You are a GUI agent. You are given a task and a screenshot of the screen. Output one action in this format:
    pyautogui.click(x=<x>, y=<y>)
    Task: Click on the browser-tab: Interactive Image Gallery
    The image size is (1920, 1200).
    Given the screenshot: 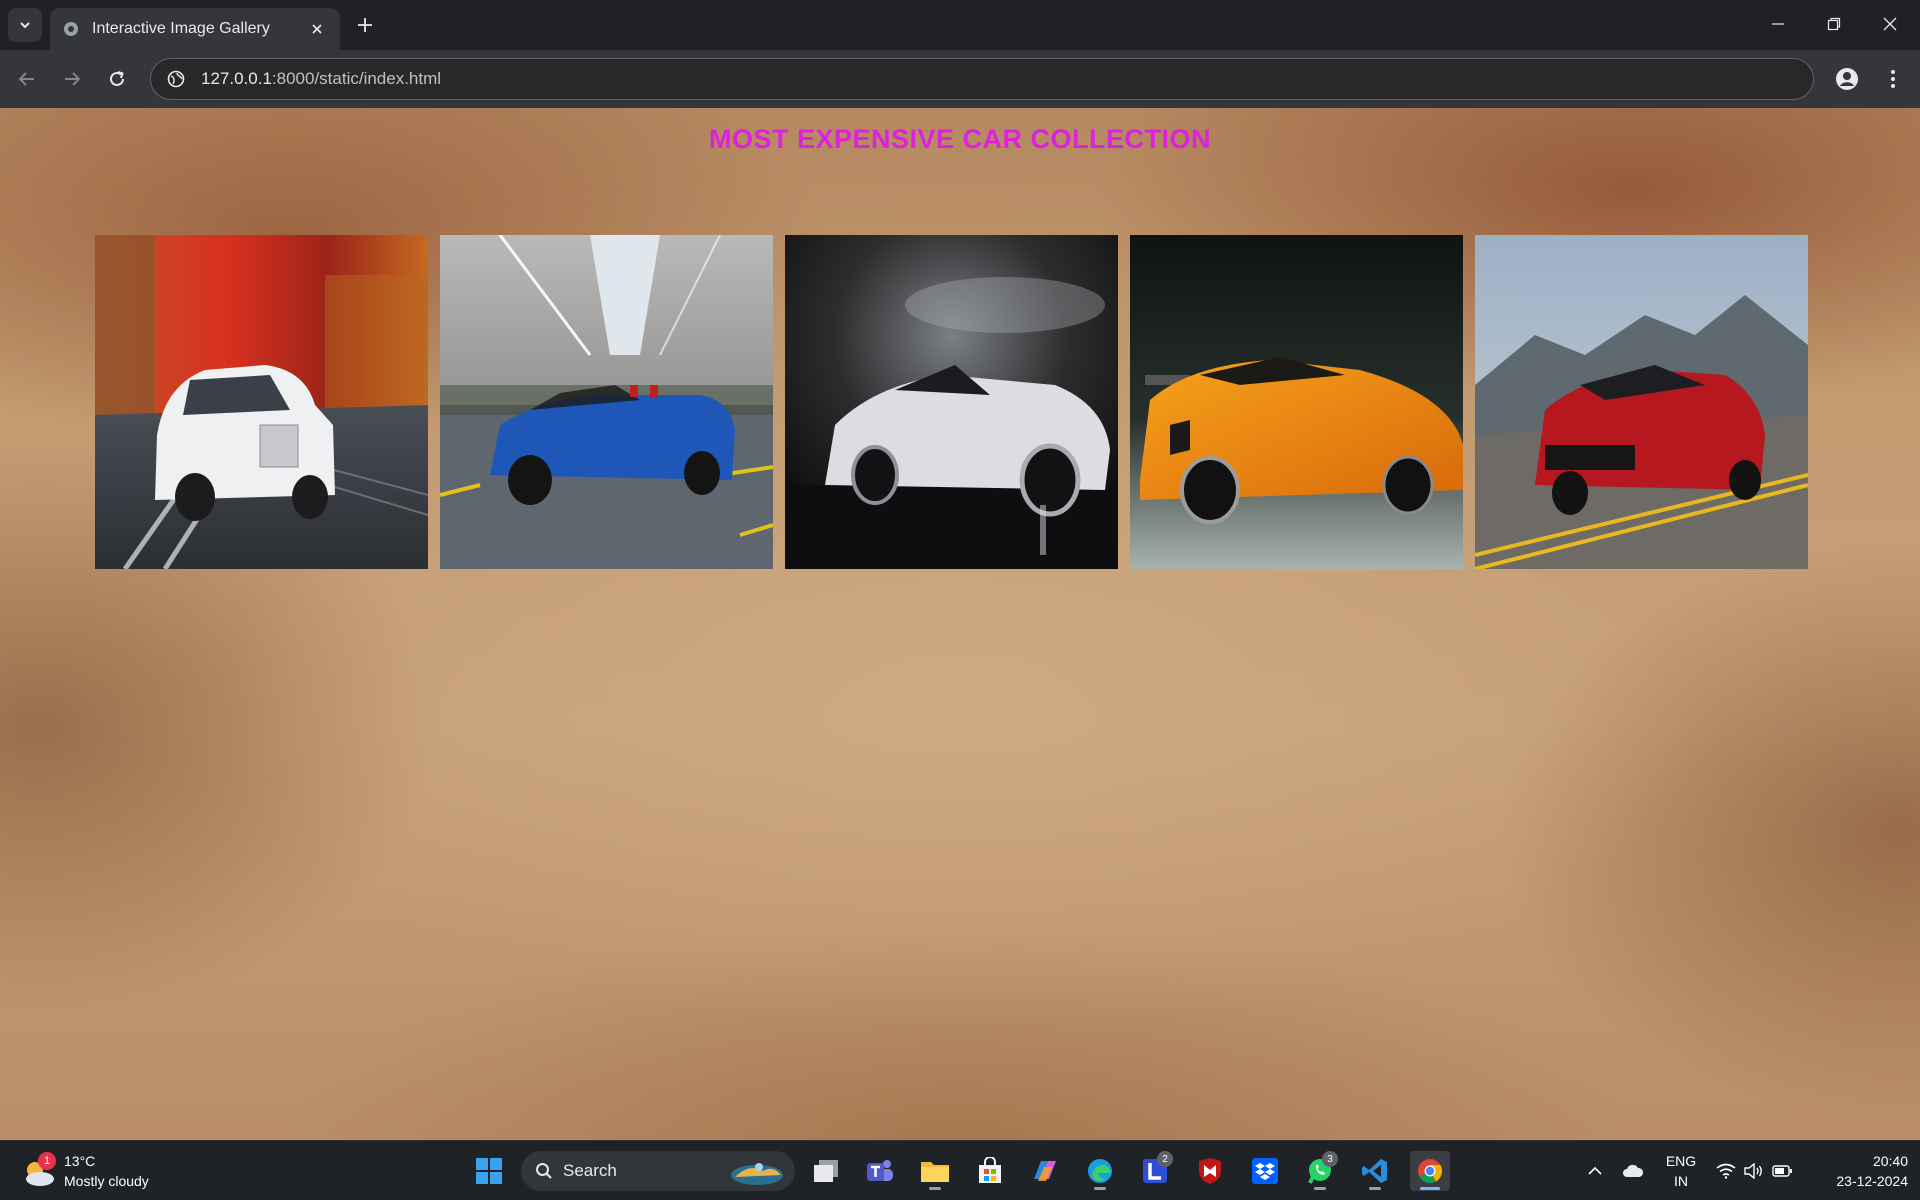 What is the action you would take?
    pyautogui.click(x=195, y=29)
    